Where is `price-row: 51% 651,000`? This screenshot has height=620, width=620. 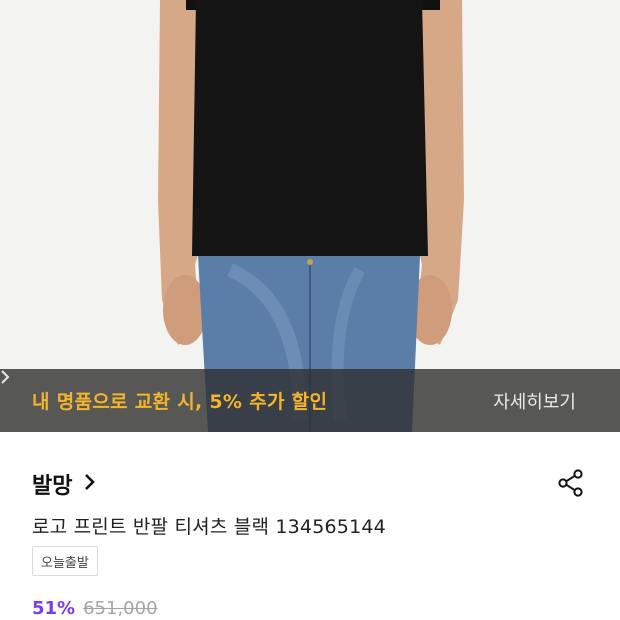
price-row: 51% 651,000 is located at coordinates (95, 608).